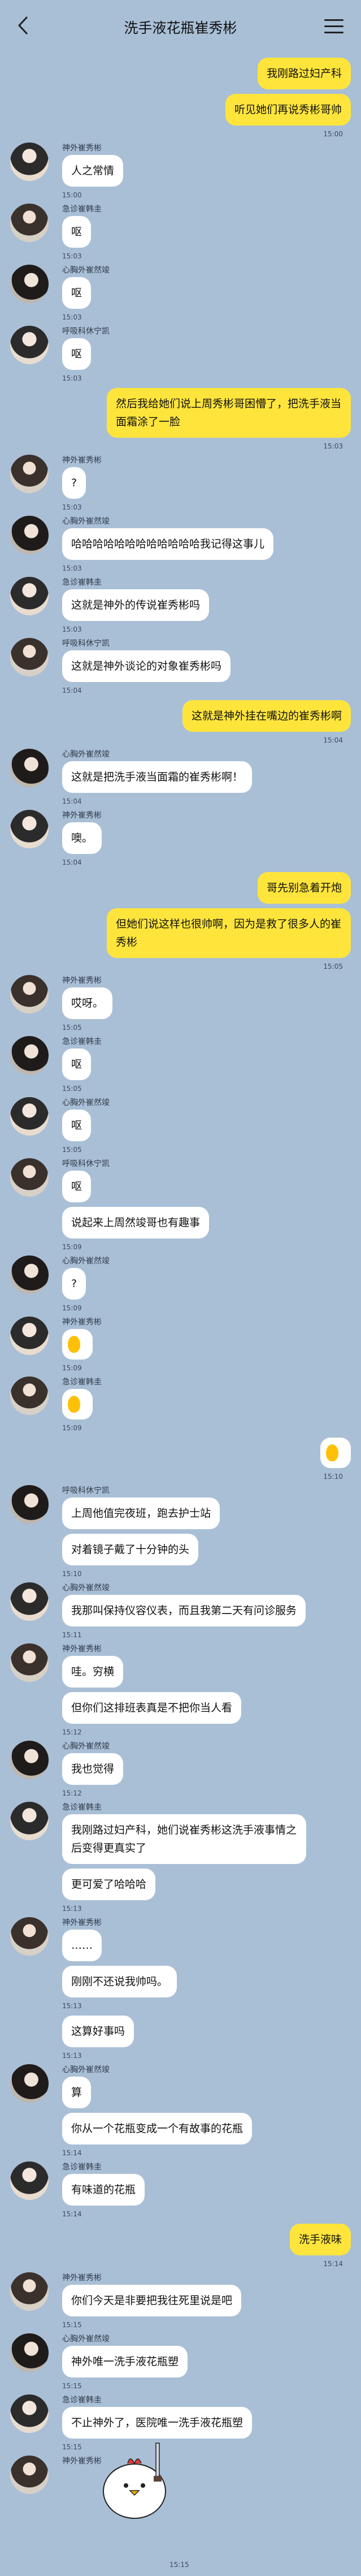 Image resolution: width=361 pixels, height=2576 pixels. I want to click on message-bubble: 这就是神外挂在嘴边的崔秀彬啊, so click(266, 716).